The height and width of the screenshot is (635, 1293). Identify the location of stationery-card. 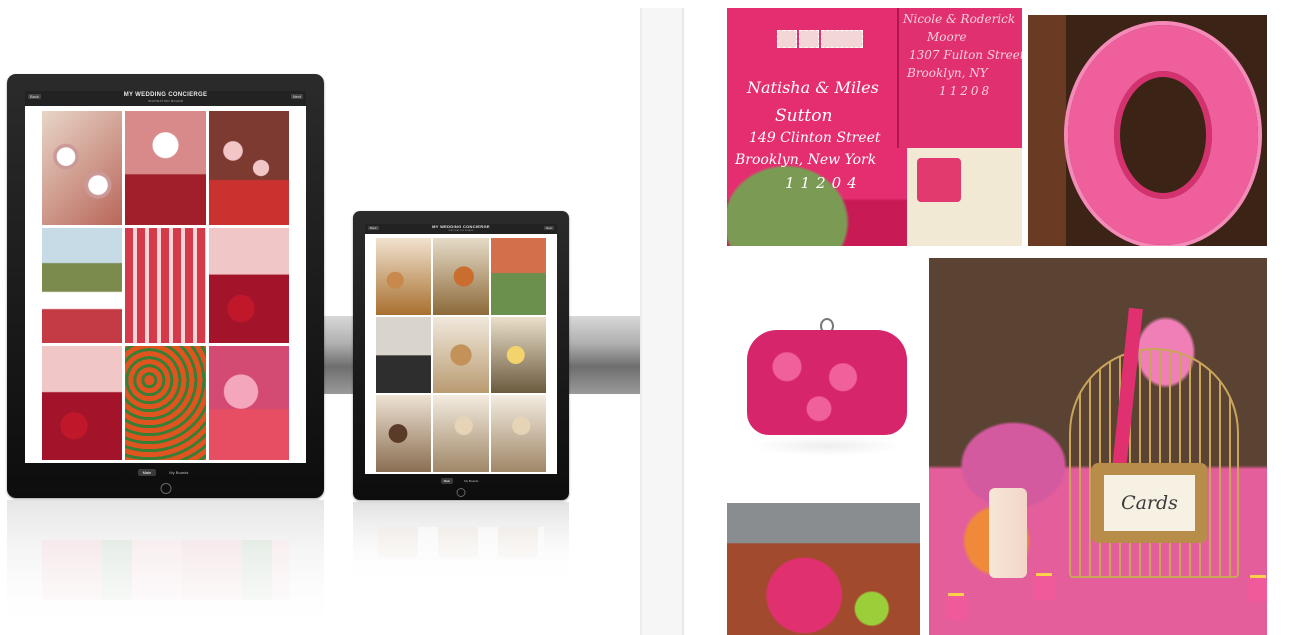
(964, 197).